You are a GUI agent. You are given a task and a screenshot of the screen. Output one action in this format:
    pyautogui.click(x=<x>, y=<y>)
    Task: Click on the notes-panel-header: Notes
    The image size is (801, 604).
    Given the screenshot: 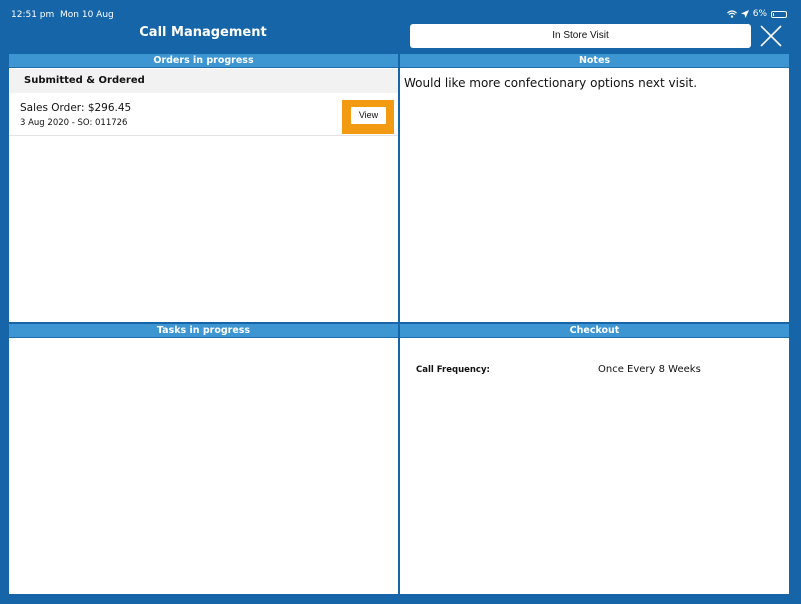 What is the action you would take?
    pyautogui.click(x=594, y=61)
    